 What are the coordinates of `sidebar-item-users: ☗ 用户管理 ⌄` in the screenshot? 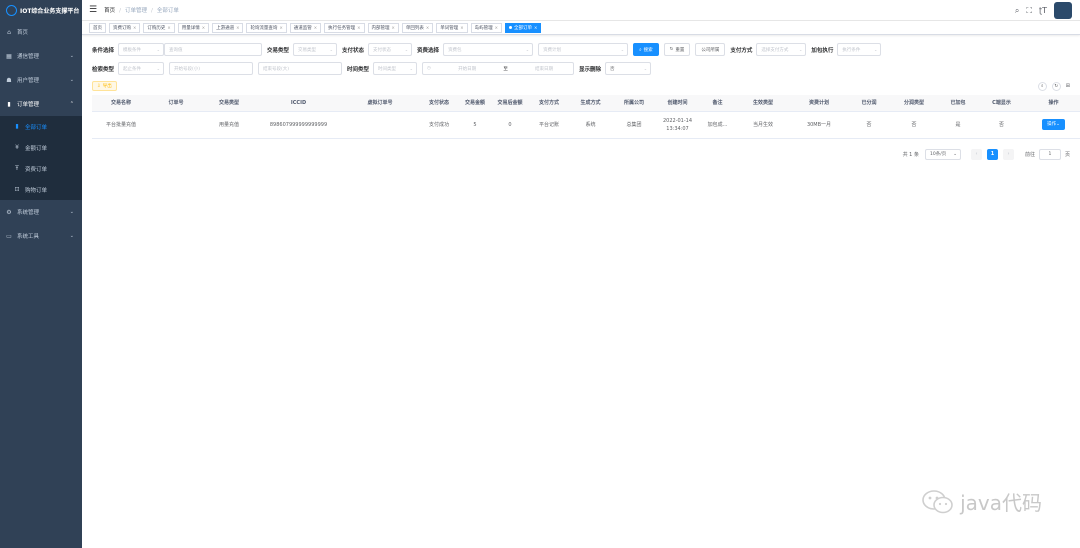 It's located at (41, 80).